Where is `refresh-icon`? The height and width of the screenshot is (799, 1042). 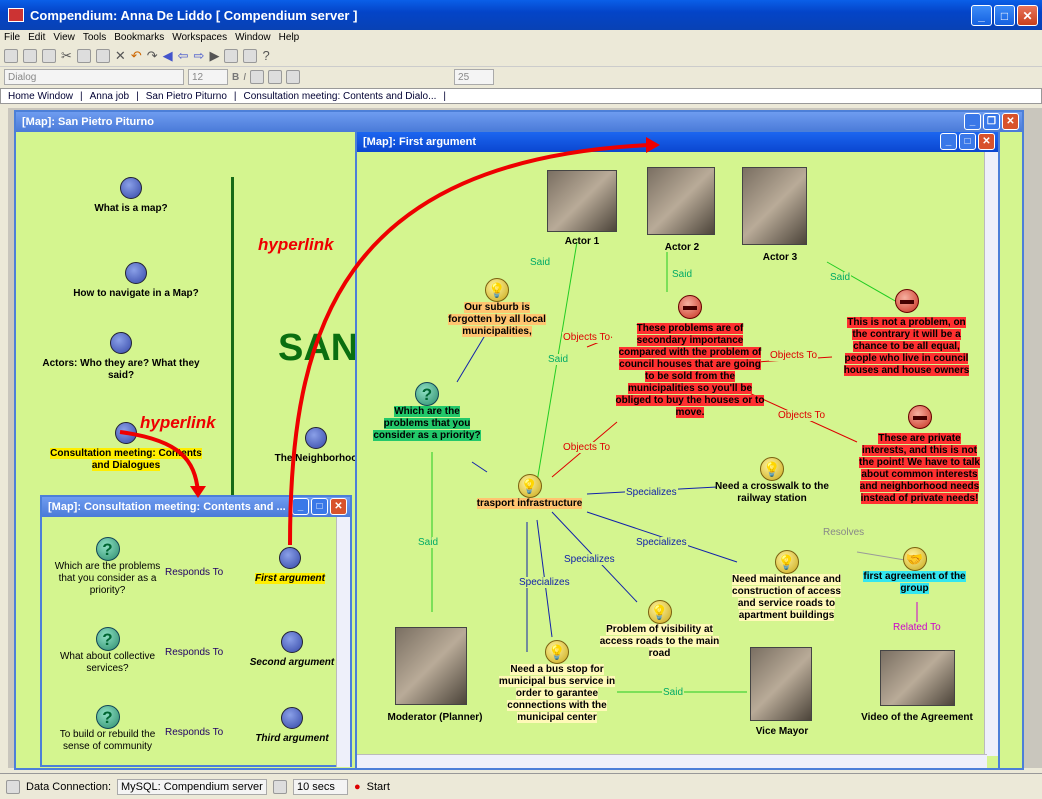
refresh-icon is located at coordinates (280, 786).